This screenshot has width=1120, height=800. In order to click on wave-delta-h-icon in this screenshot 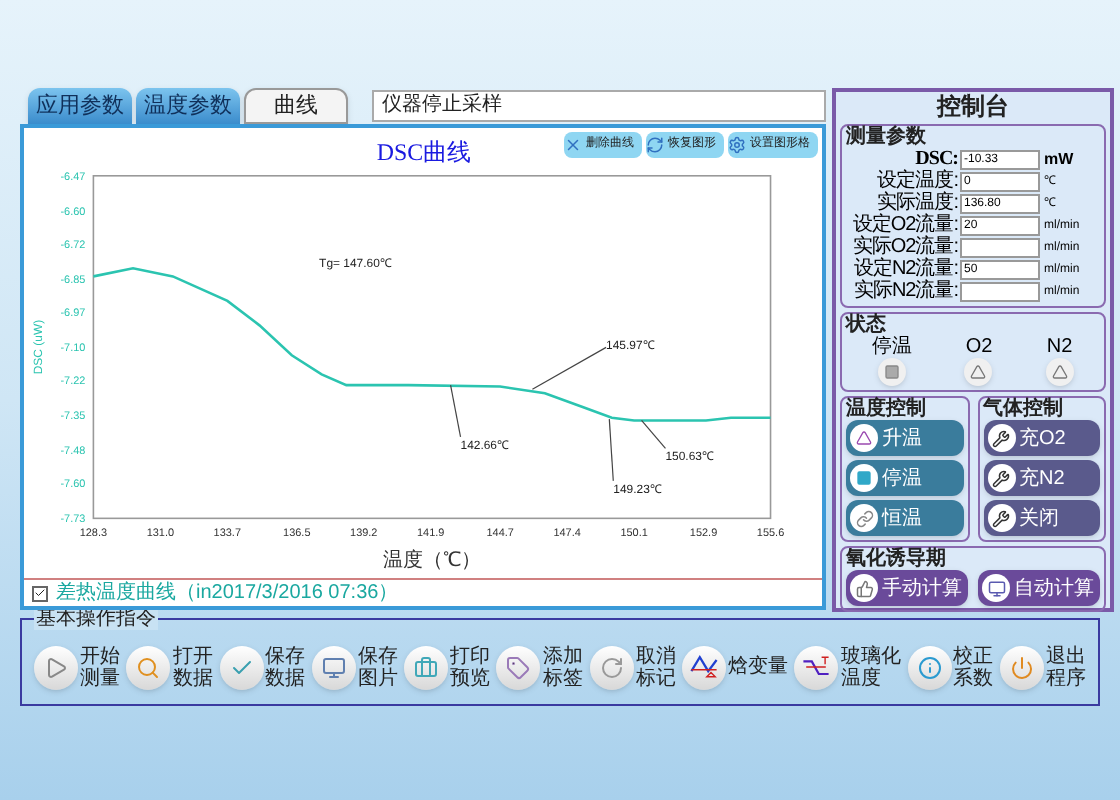, I will do `click(704, 667)`.